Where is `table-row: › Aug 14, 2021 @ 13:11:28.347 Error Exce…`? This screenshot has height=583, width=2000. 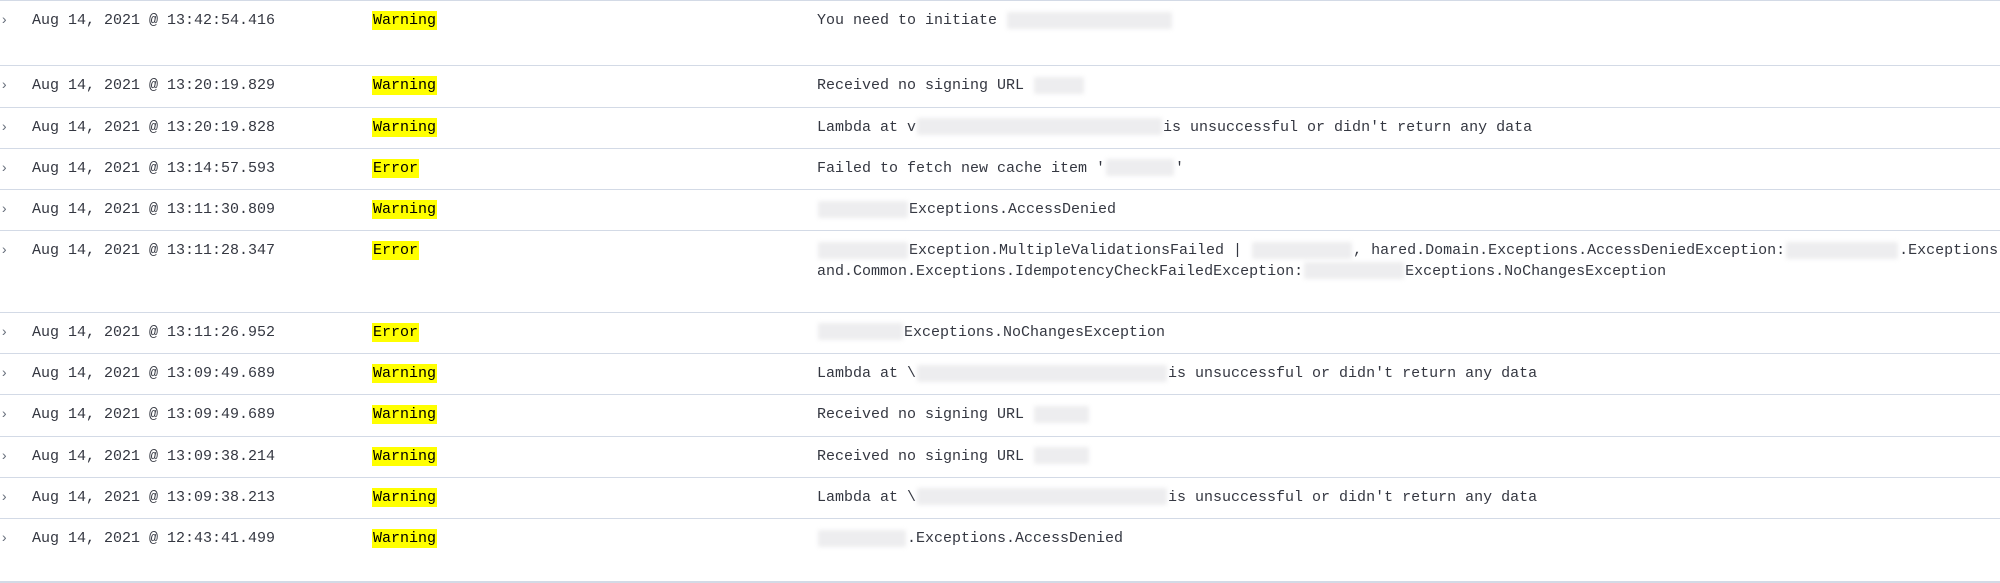
table-row: › Aug 14, 2021 @ 13:11:28.347 Error Exce… is located at coordinates (1000, 271).